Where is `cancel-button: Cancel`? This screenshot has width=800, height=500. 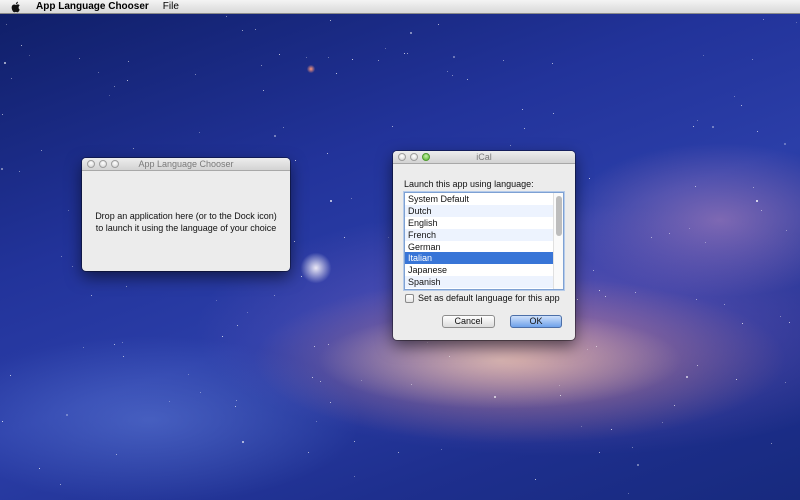
cancel-button: Cancel is located at coordinates (468, 321).